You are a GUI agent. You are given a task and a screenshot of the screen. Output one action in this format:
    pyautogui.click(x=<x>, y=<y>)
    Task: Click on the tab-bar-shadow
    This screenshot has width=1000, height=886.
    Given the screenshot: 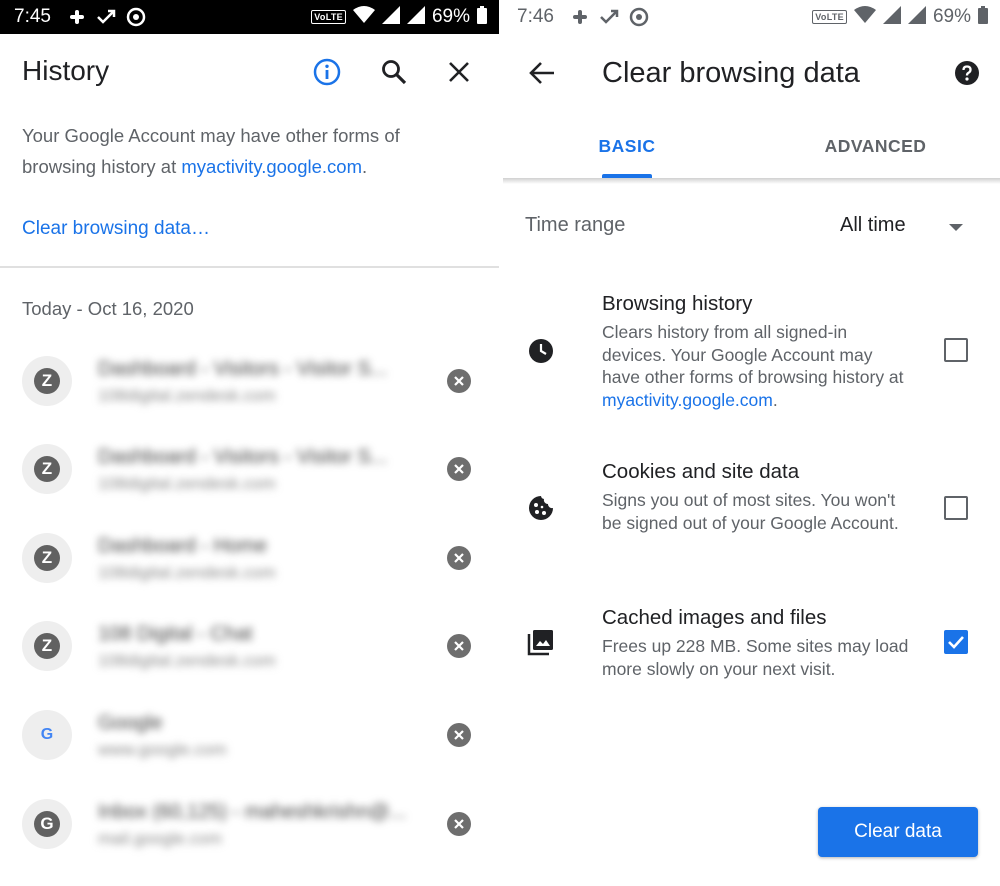 What is the action you would take?
    pyautogui.click(x=751, y=181)
    